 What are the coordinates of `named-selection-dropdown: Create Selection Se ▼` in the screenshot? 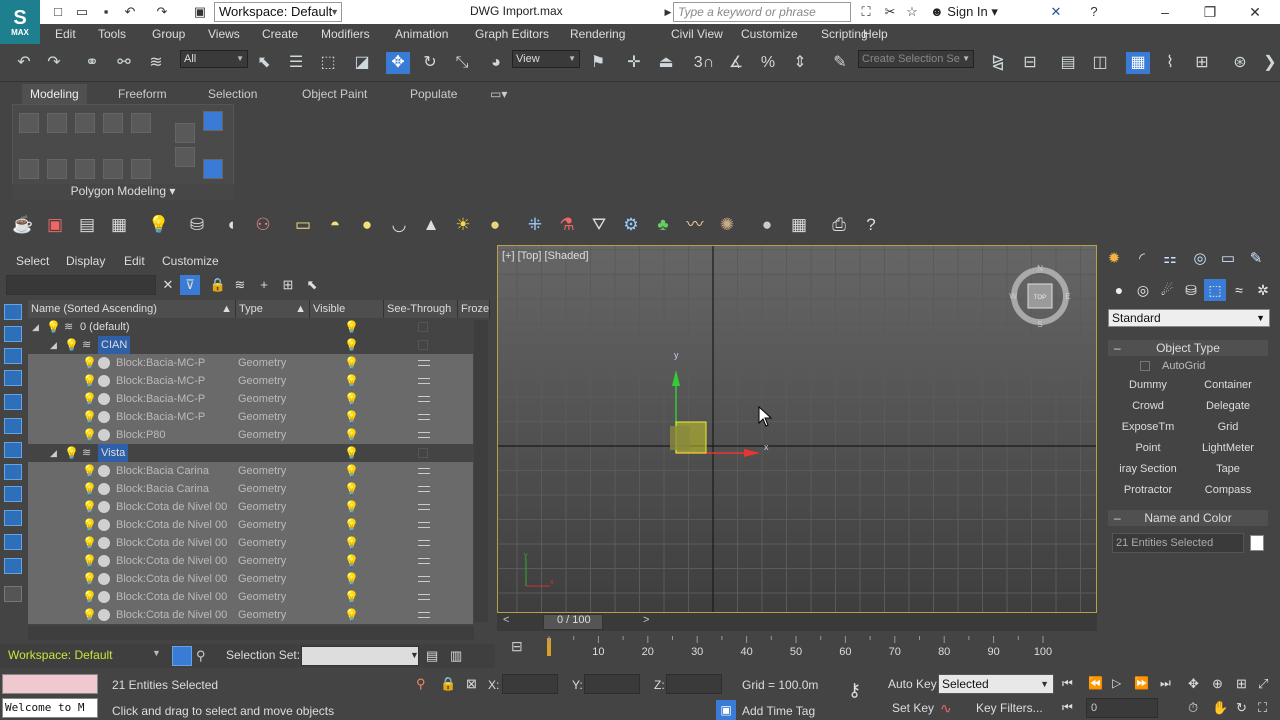 It's located at (916, 59).